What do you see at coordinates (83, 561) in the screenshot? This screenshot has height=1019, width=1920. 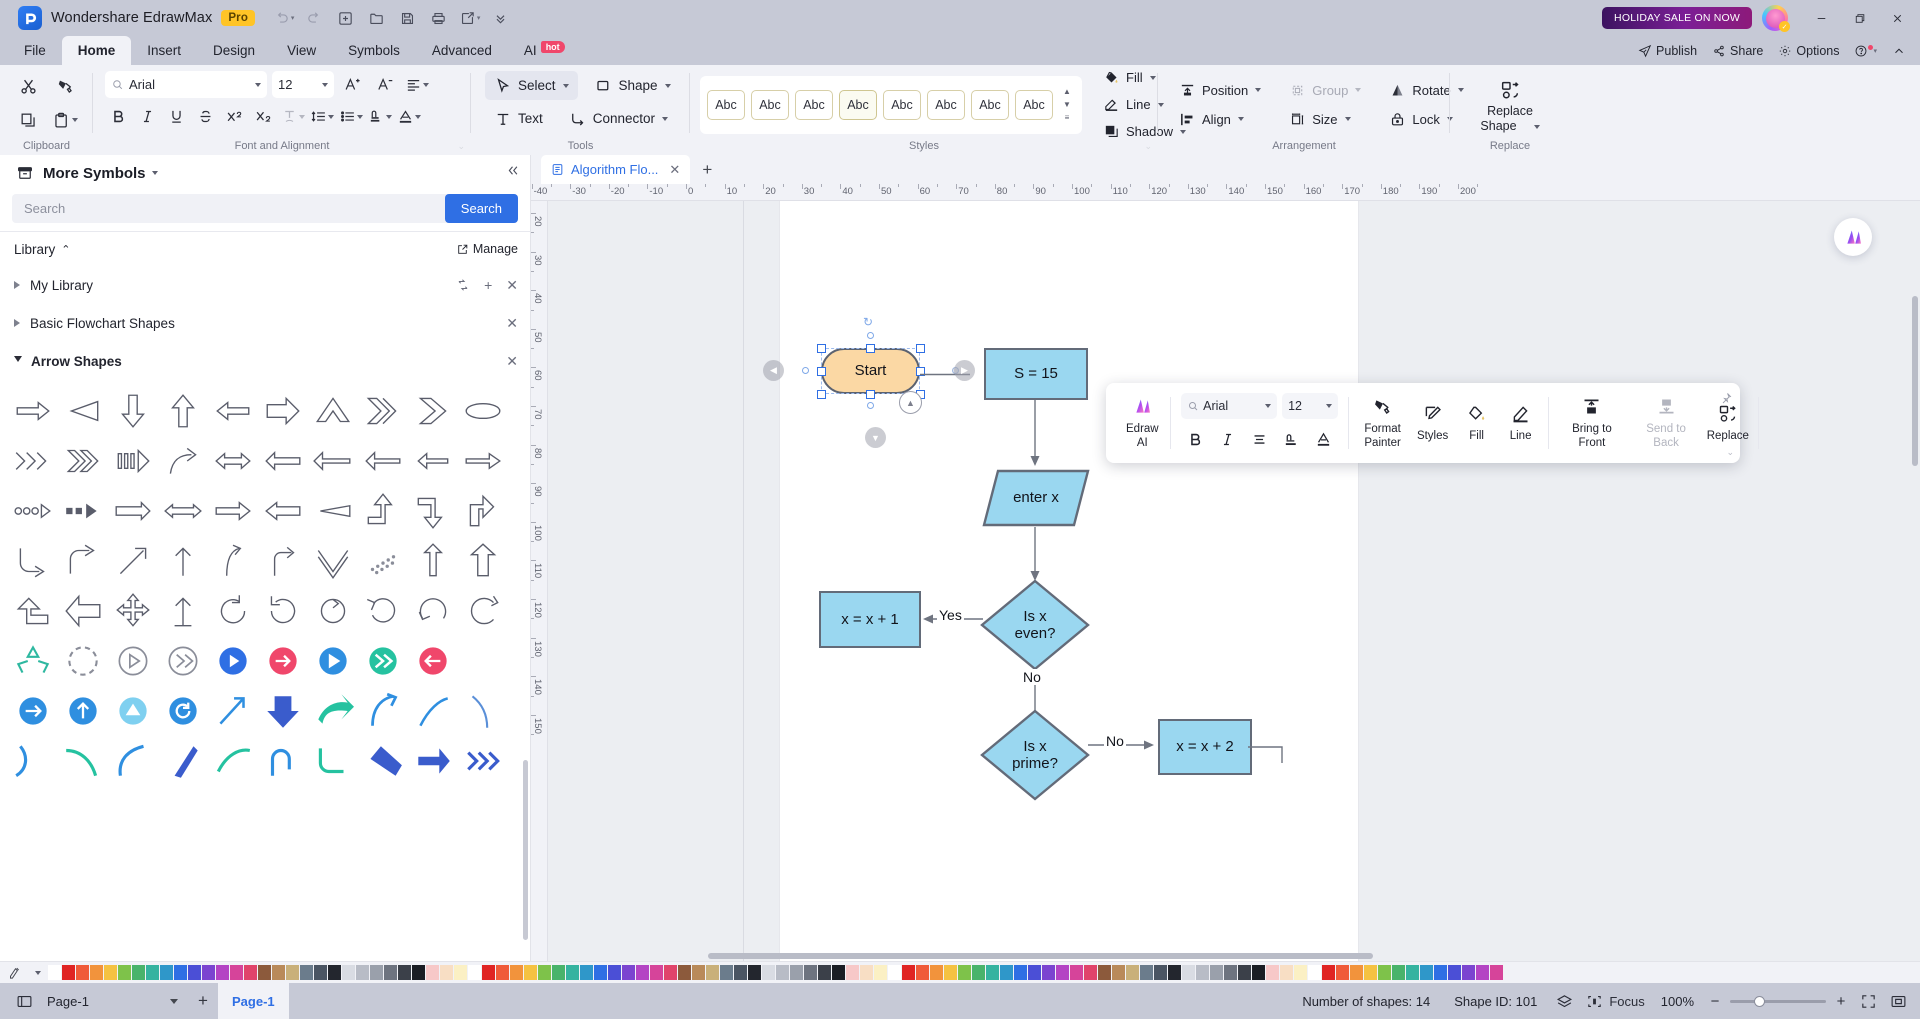 I see `symbol-curve-right-arrow` at bounding box center [83, 561].